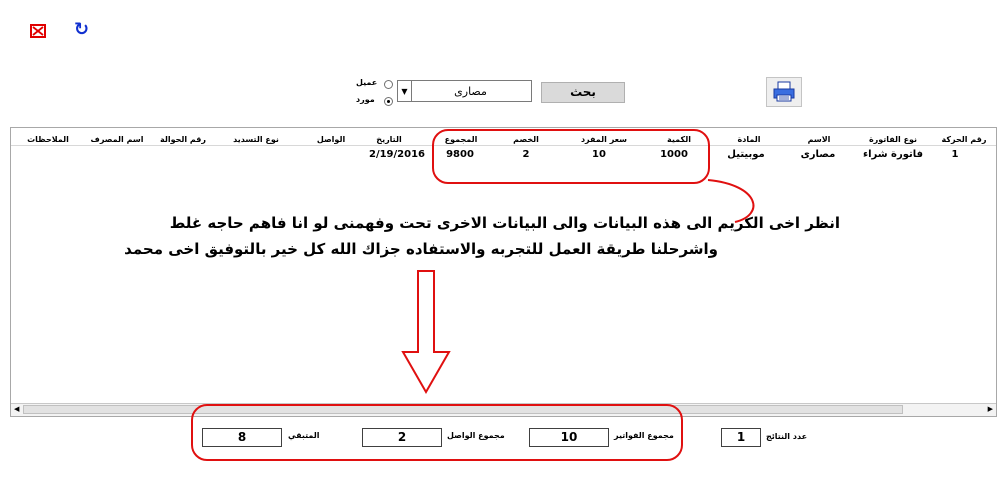  I want to click on remaining-label: المتبقي, so click(304, 435).